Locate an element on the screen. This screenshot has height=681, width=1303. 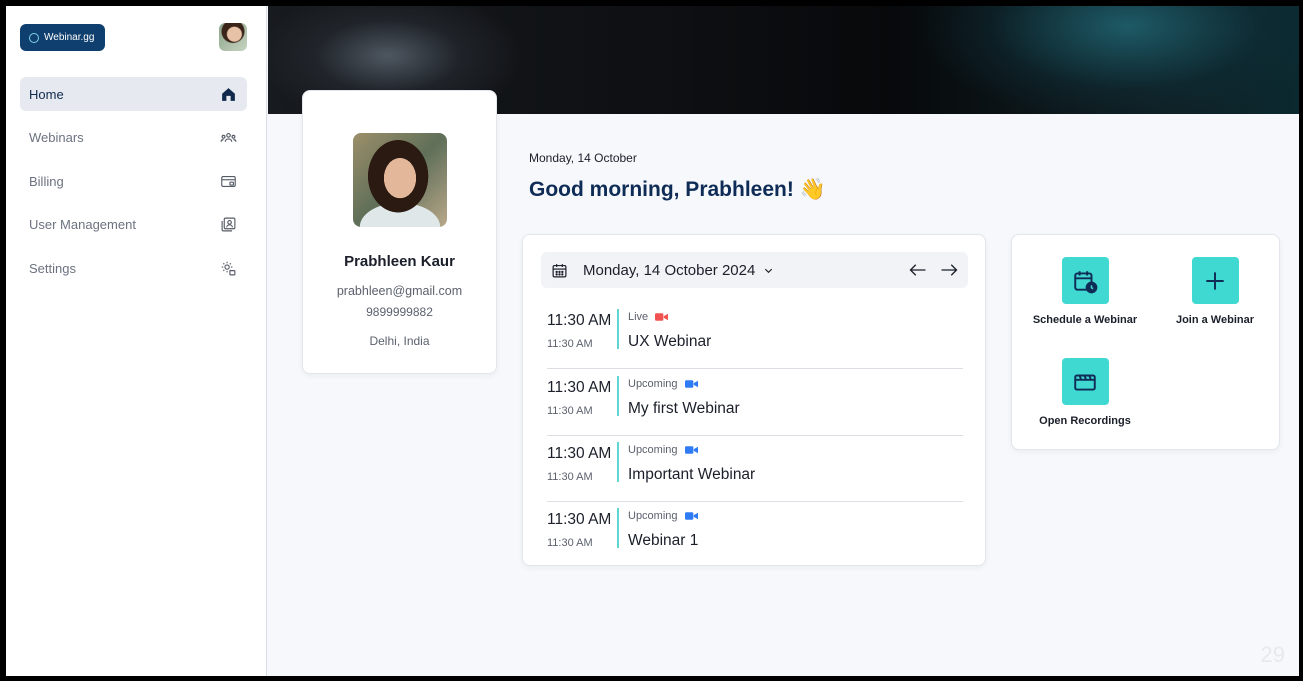
recordings-tile is located at coordinates (1085, 381).